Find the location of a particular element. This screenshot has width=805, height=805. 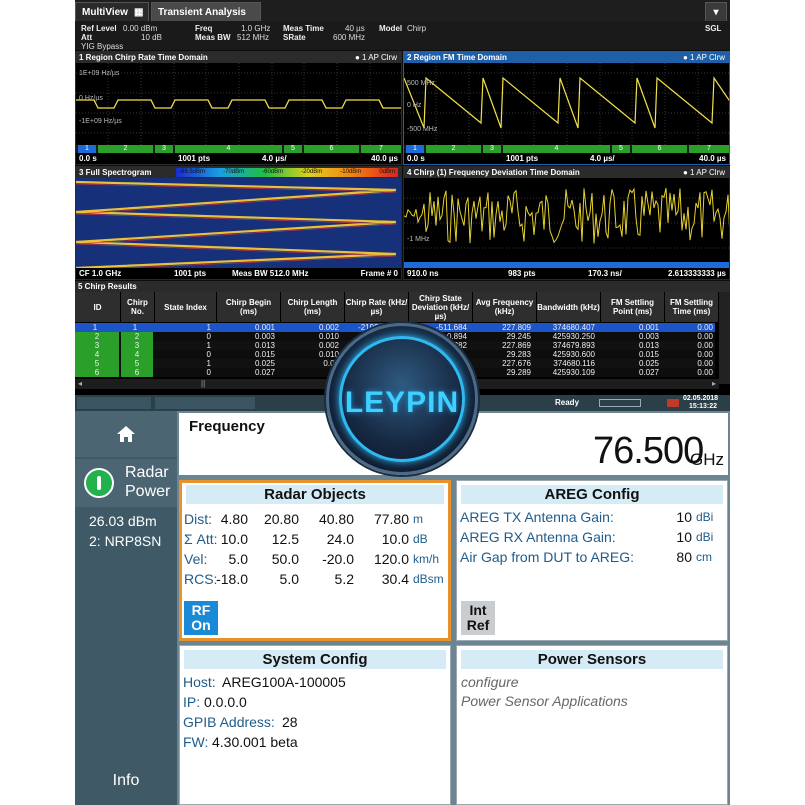

status-ready: Ready is located at coordinates (567, 402).